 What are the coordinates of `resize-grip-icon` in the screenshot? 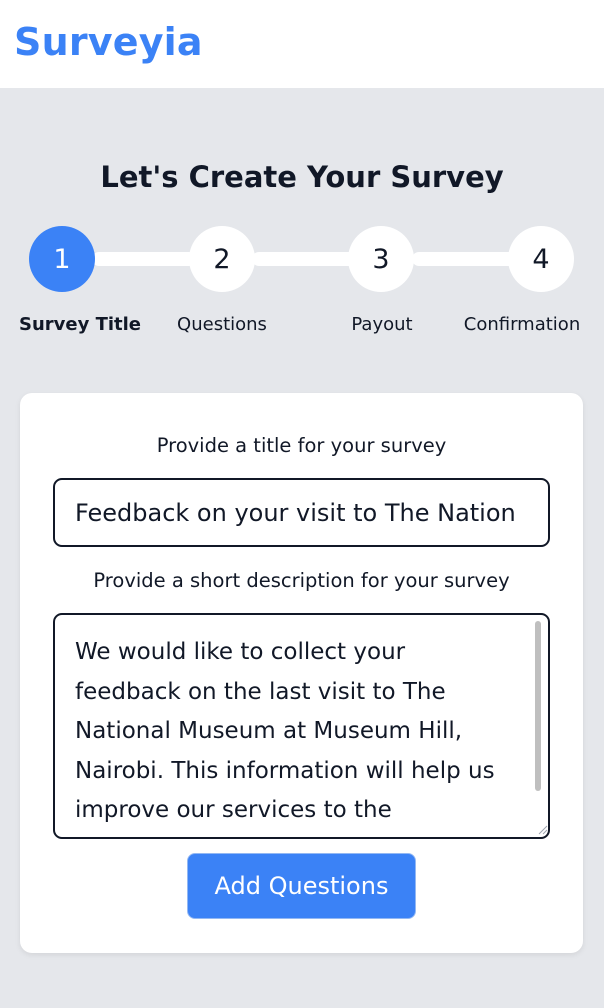 It's located at (542, 829).